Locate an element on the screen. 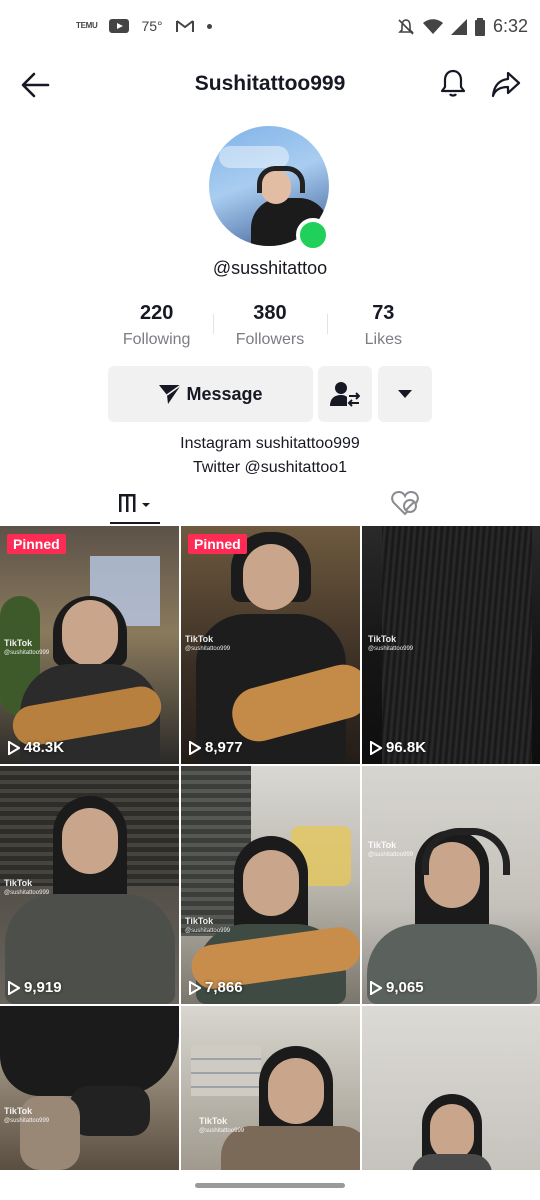  bio-line: Twitter @sushitattoo1 is located at coordinates (270, 467).